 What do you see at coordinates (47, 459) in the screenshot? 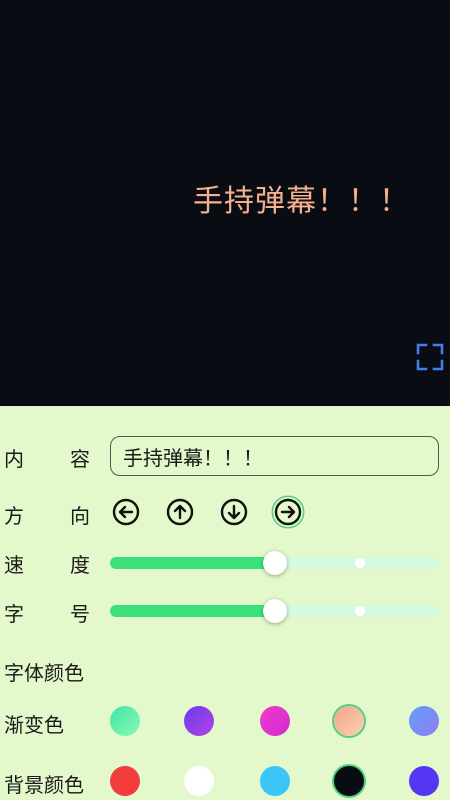
I see `content-label: 内容` at bounding box center [47, 459].